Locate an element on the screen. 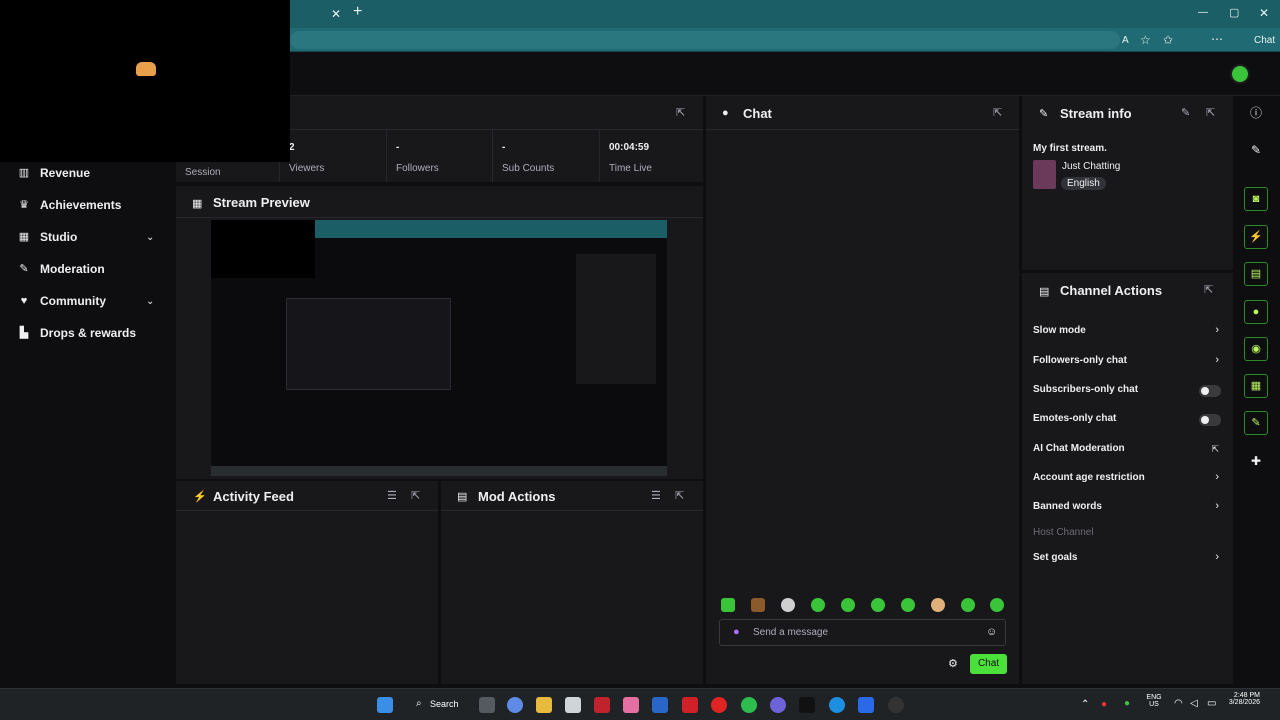  sidebar-item-studio: ▦ Studio ⌄ is located at coordinates (88, 237).